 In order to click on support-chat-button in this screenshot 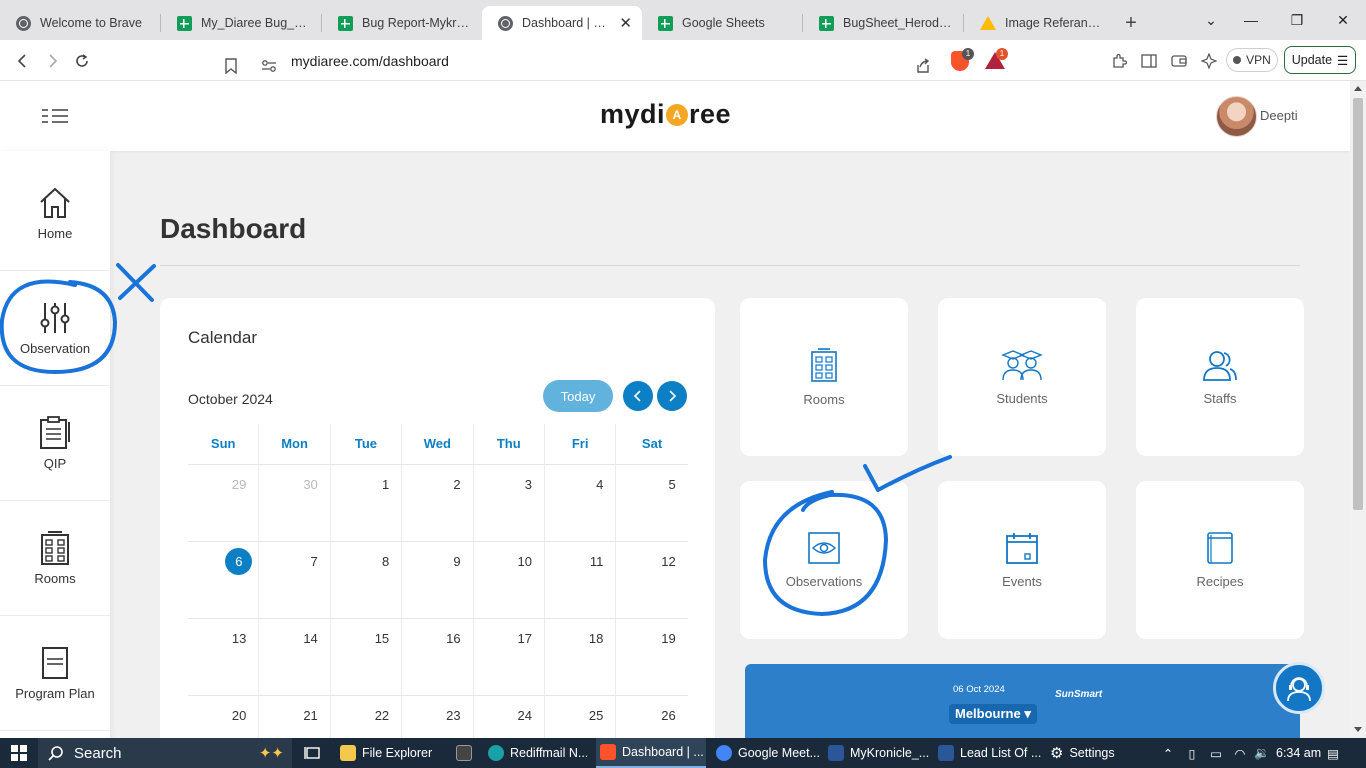, I will do `click(1299, 688)`.